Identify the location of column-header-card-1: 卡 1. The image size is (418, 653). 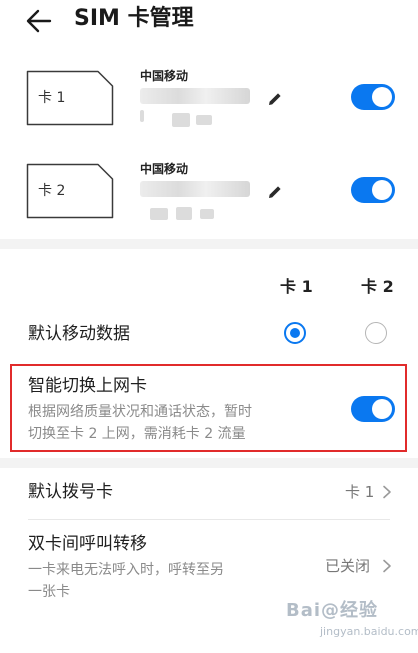
(296, 286).